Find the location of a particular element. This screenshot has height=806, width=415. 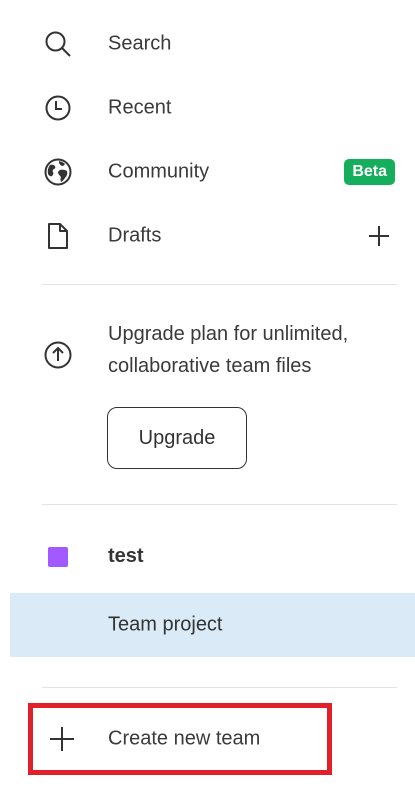

nav-item-search: Search is located at coordinates (207, 44).